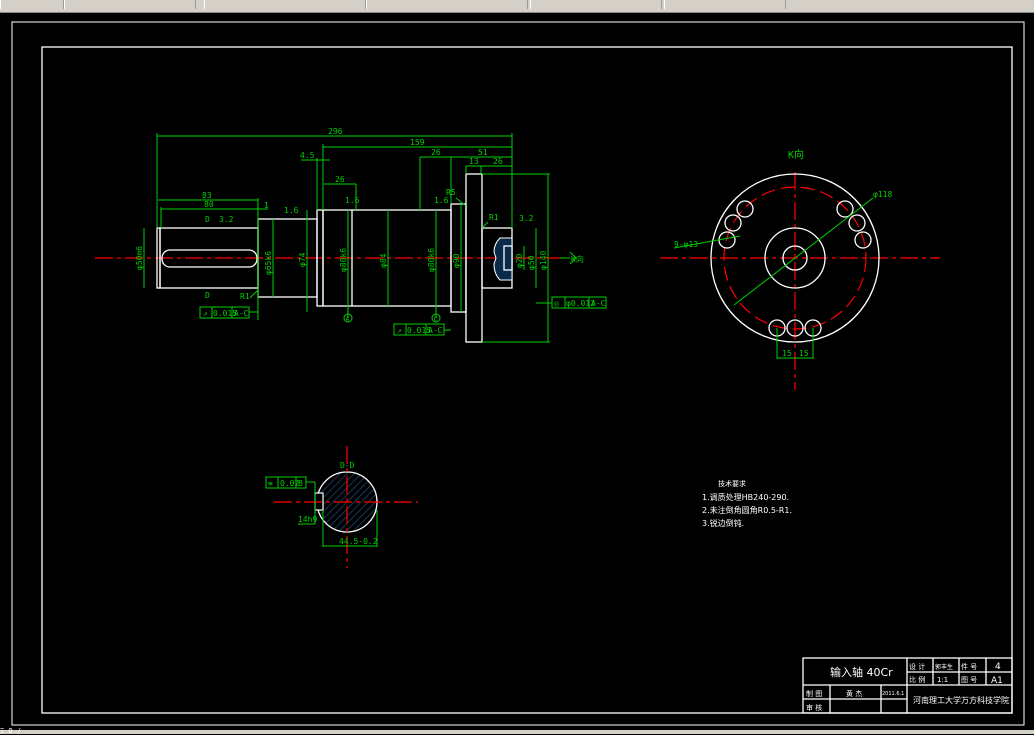 The width and height of the screenshot is (1034, 735). Describe the element at coordinates (300, 483) in the screenshot. I see `svg-text: B` at that location.